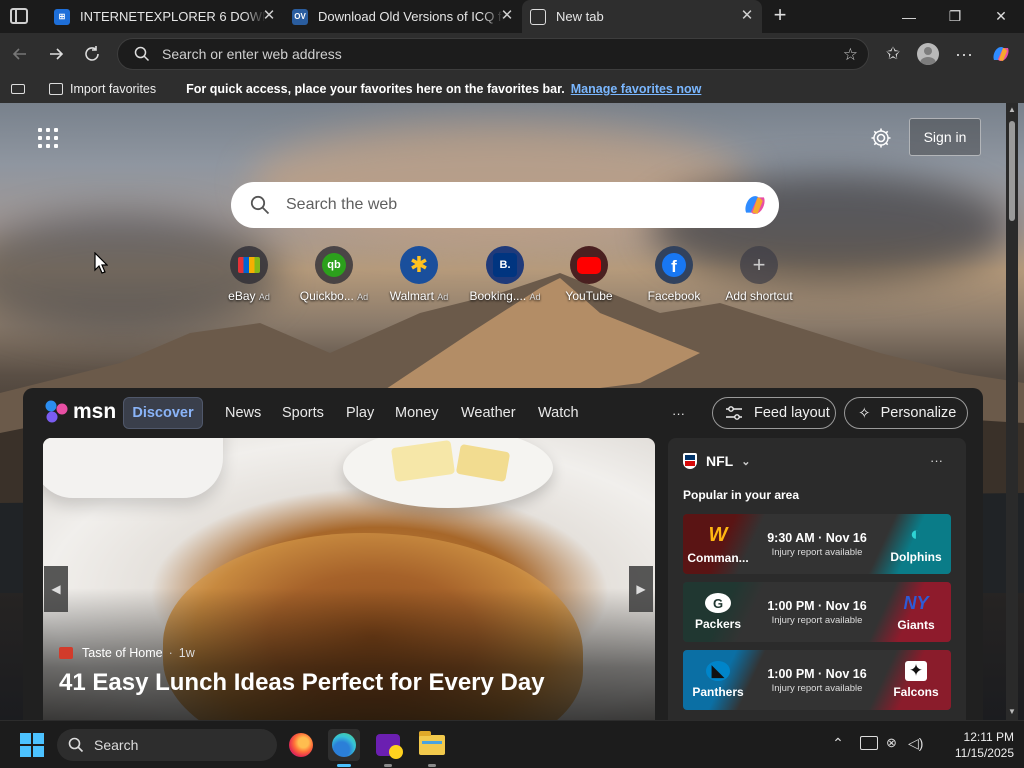 This screenshot has height=768, width=1024. Describe the element at coordinates (252, 54) in the screenshot. I see `address-input: Search or enter web address` at that location.